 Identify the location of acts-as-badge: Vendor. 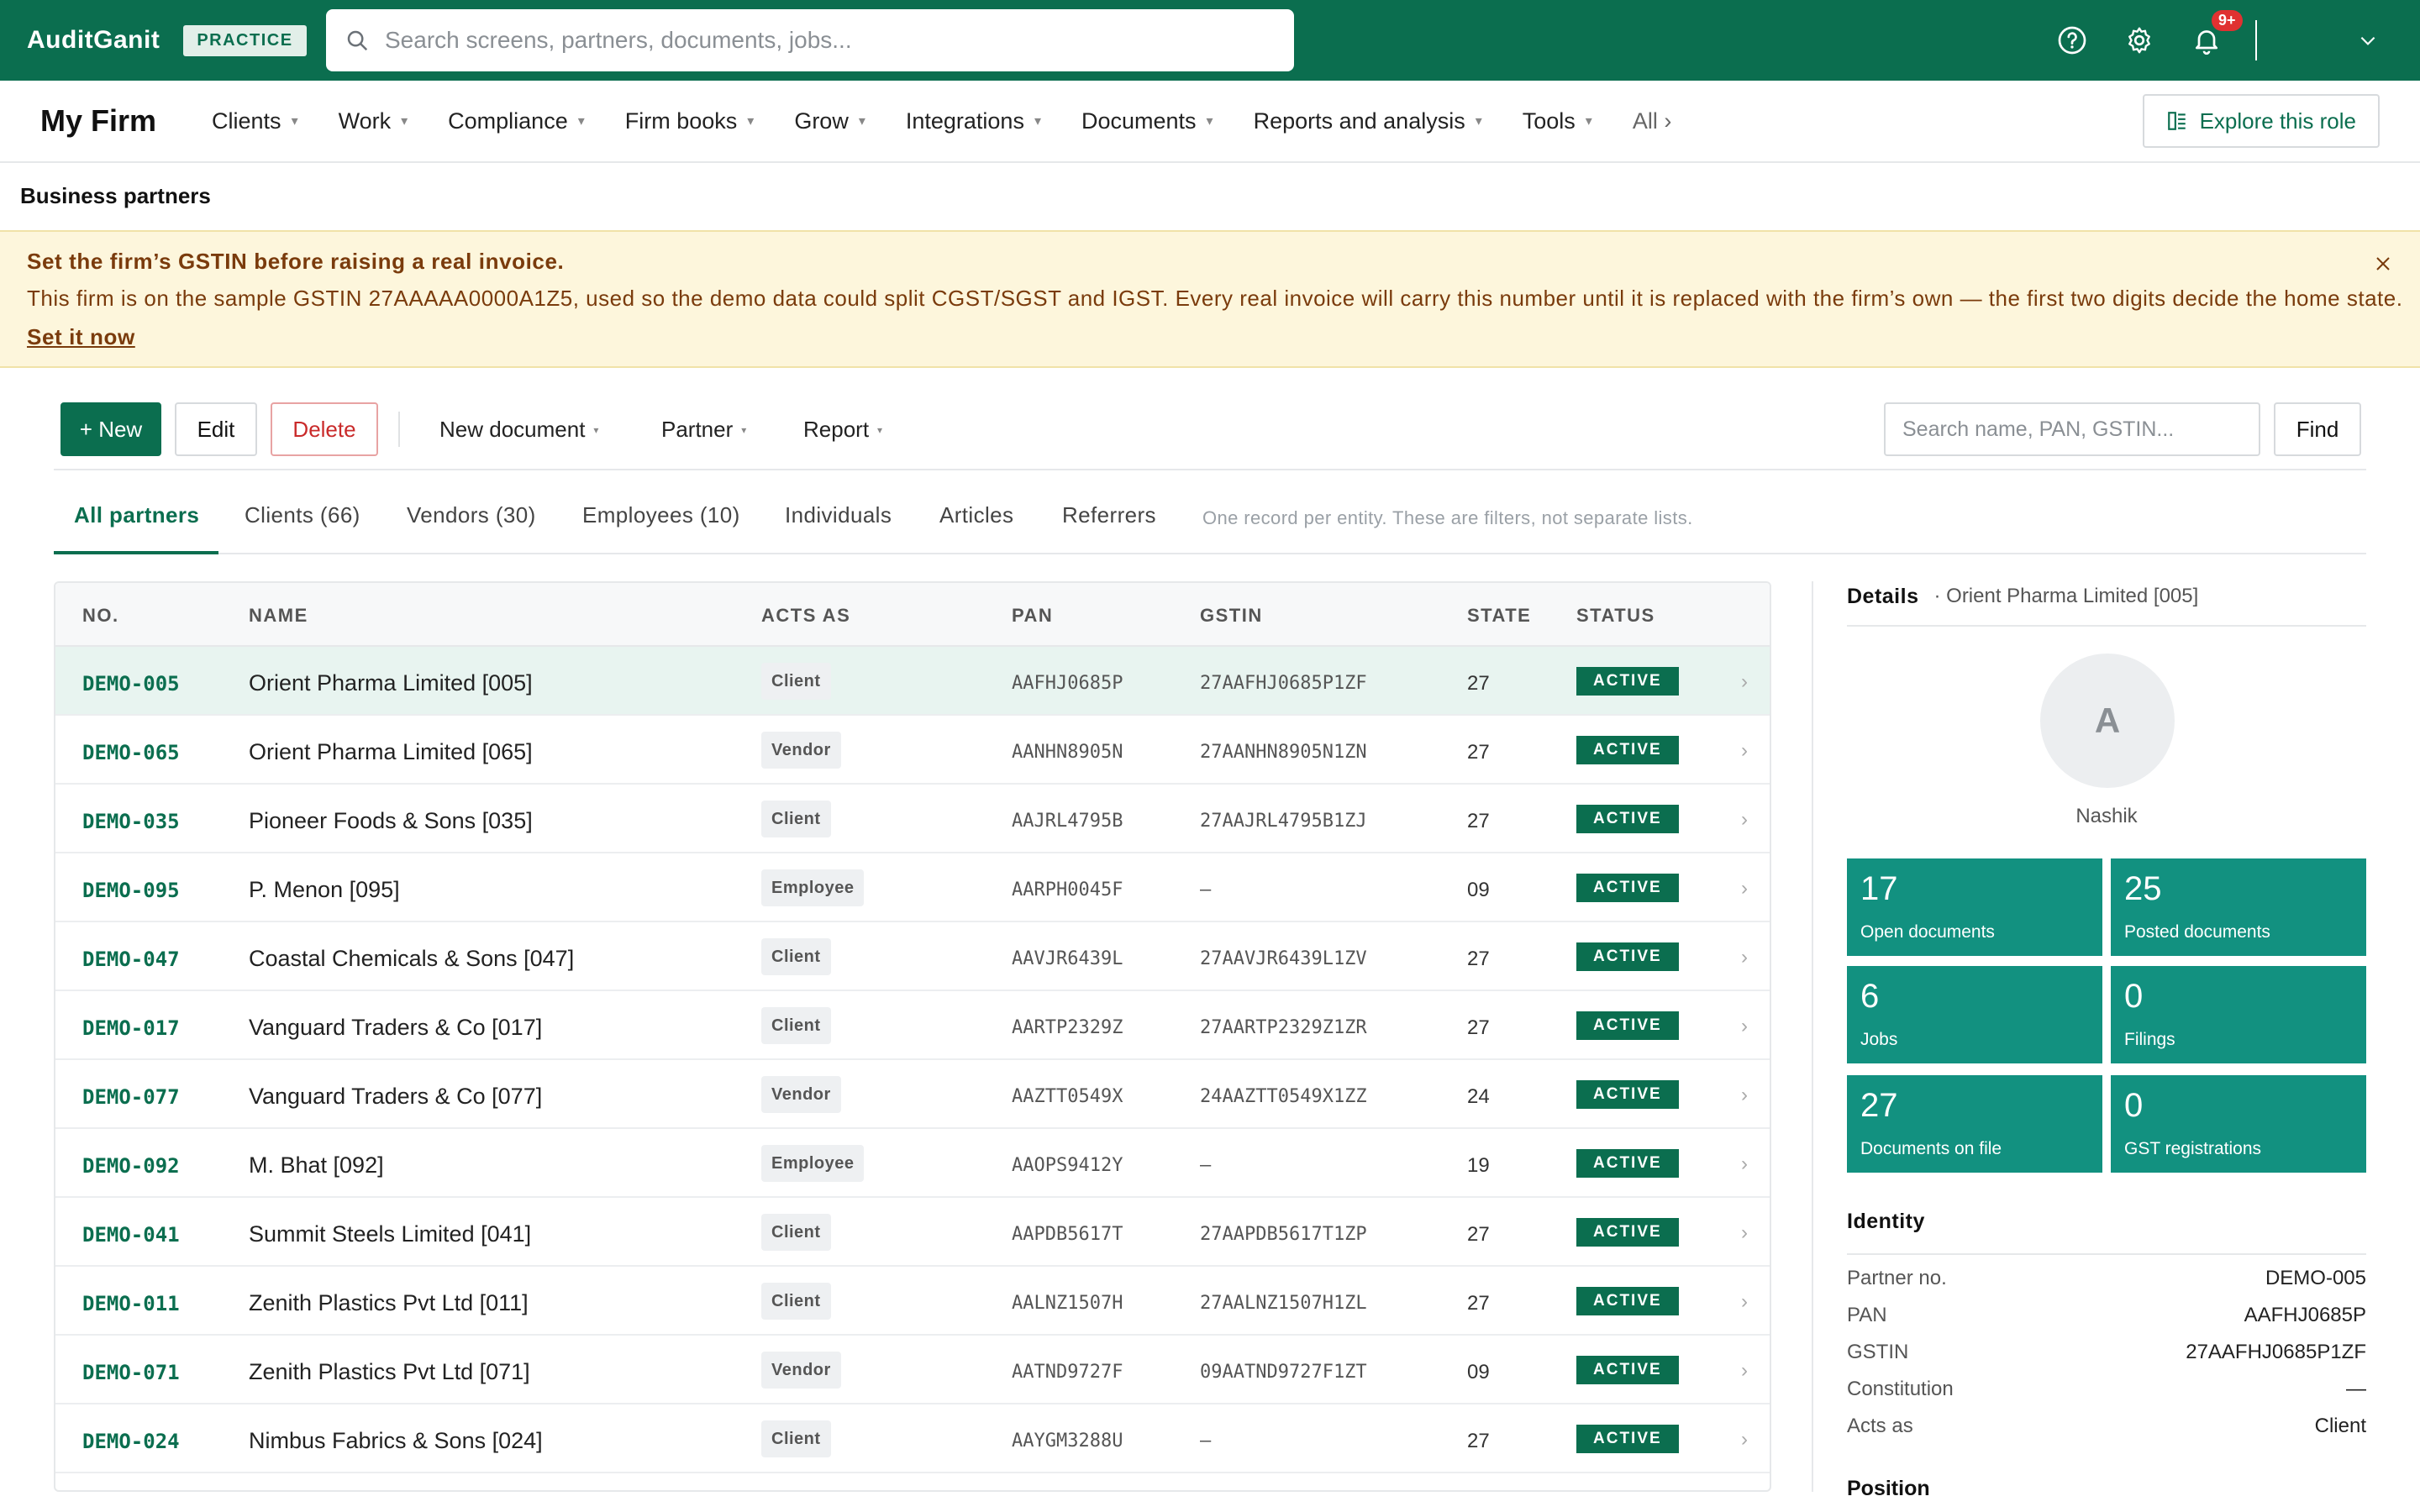
(801, 1370).